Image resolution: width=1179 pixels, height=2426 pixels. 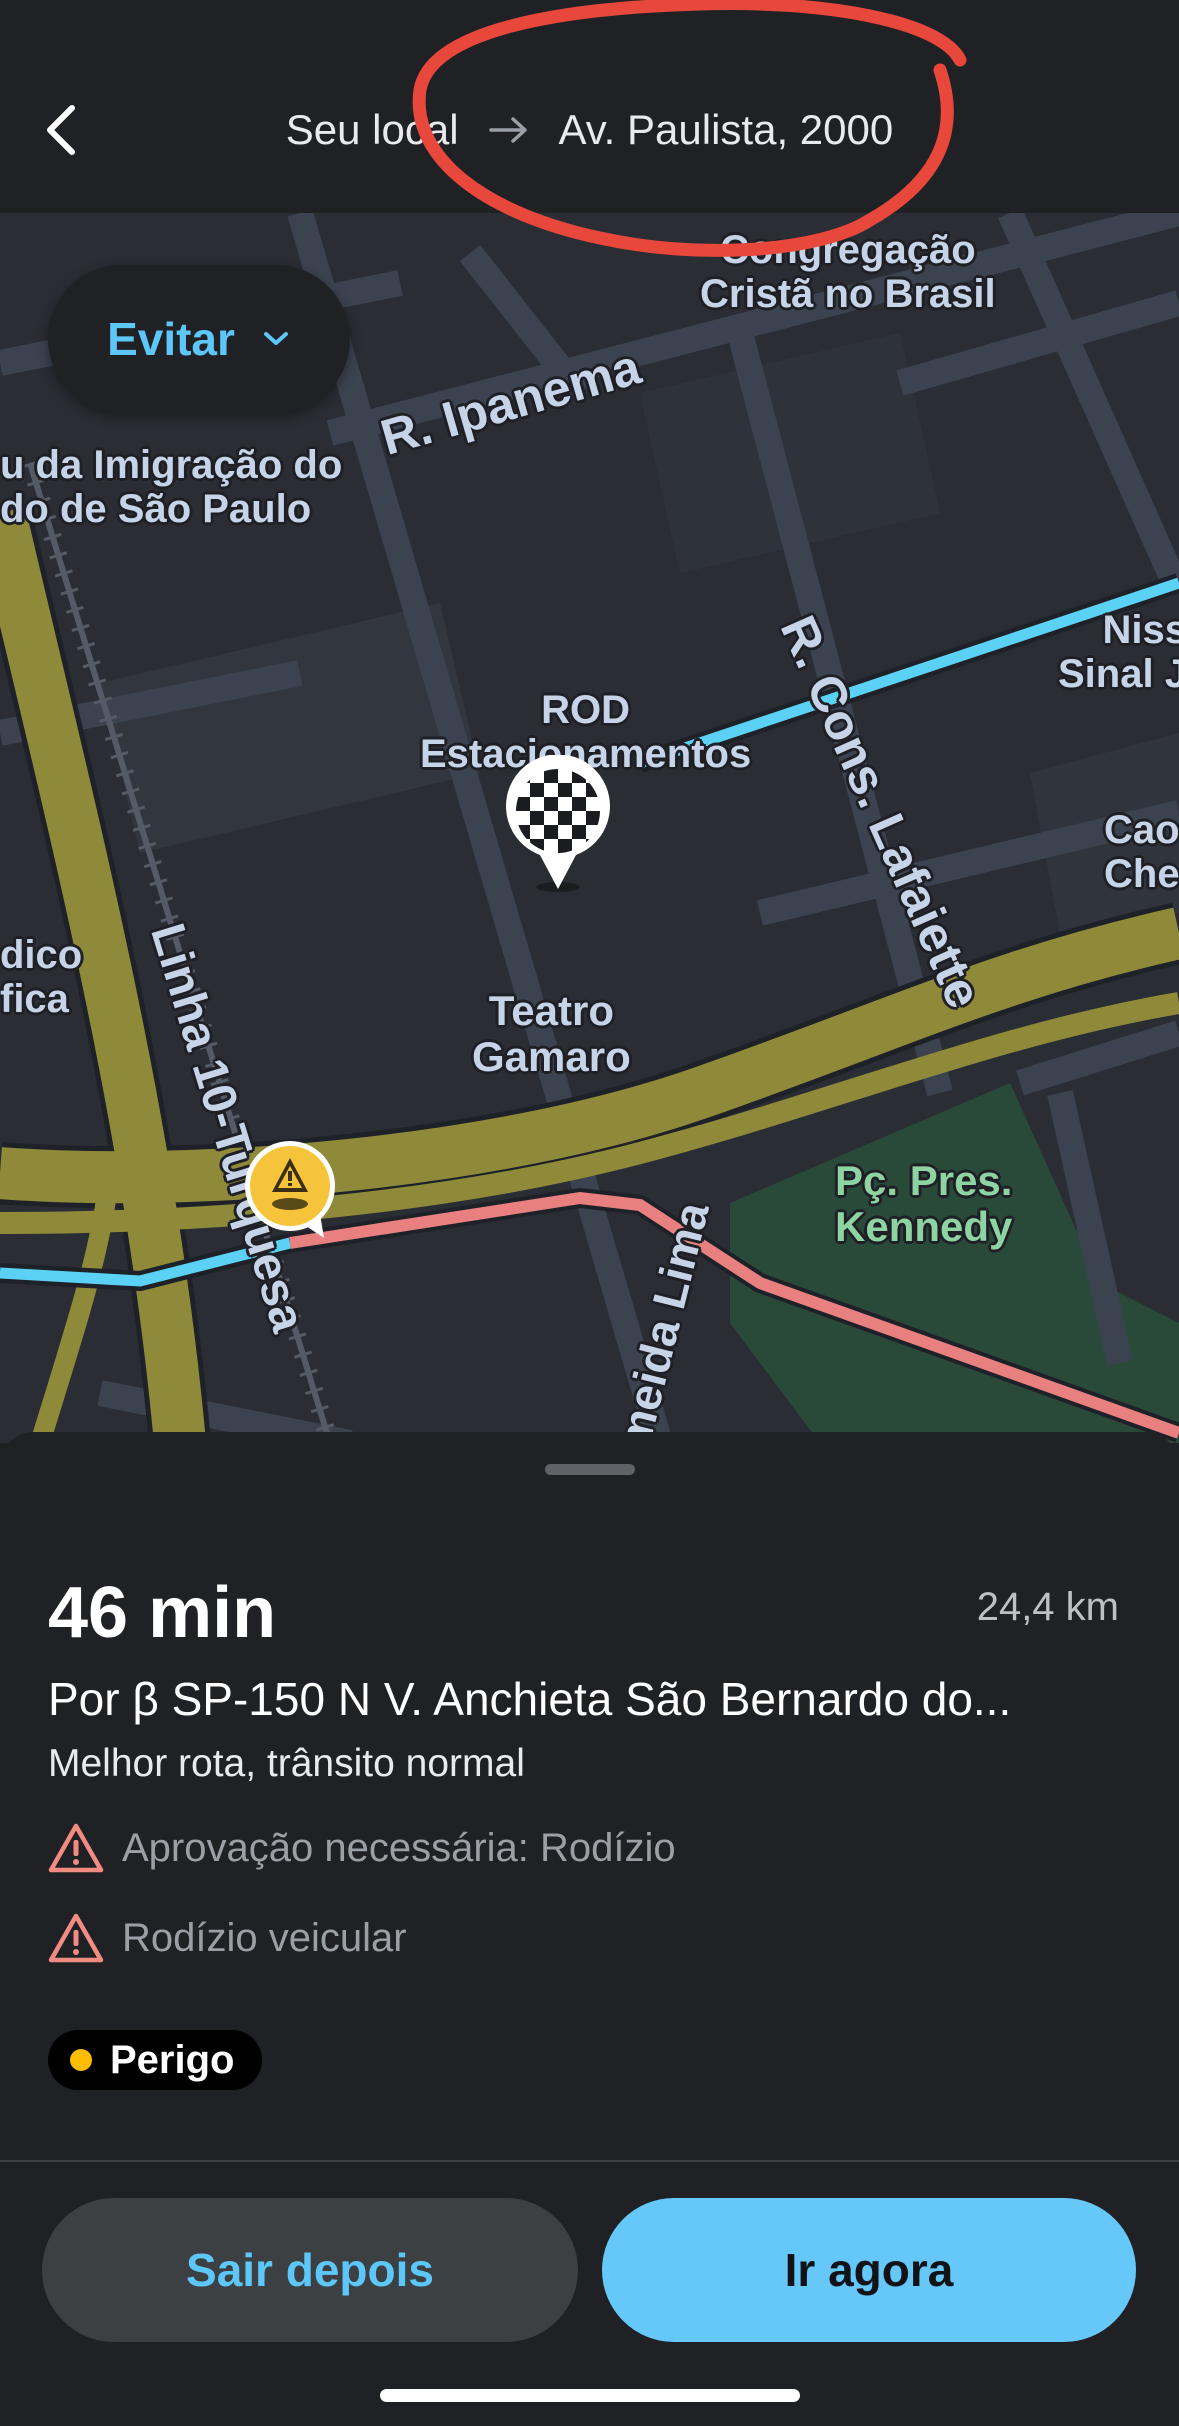 What do you see at coordinates (171, 339) in the screenshot?
I see `avoid-label: Evitar` at bounding box center [171, 339].